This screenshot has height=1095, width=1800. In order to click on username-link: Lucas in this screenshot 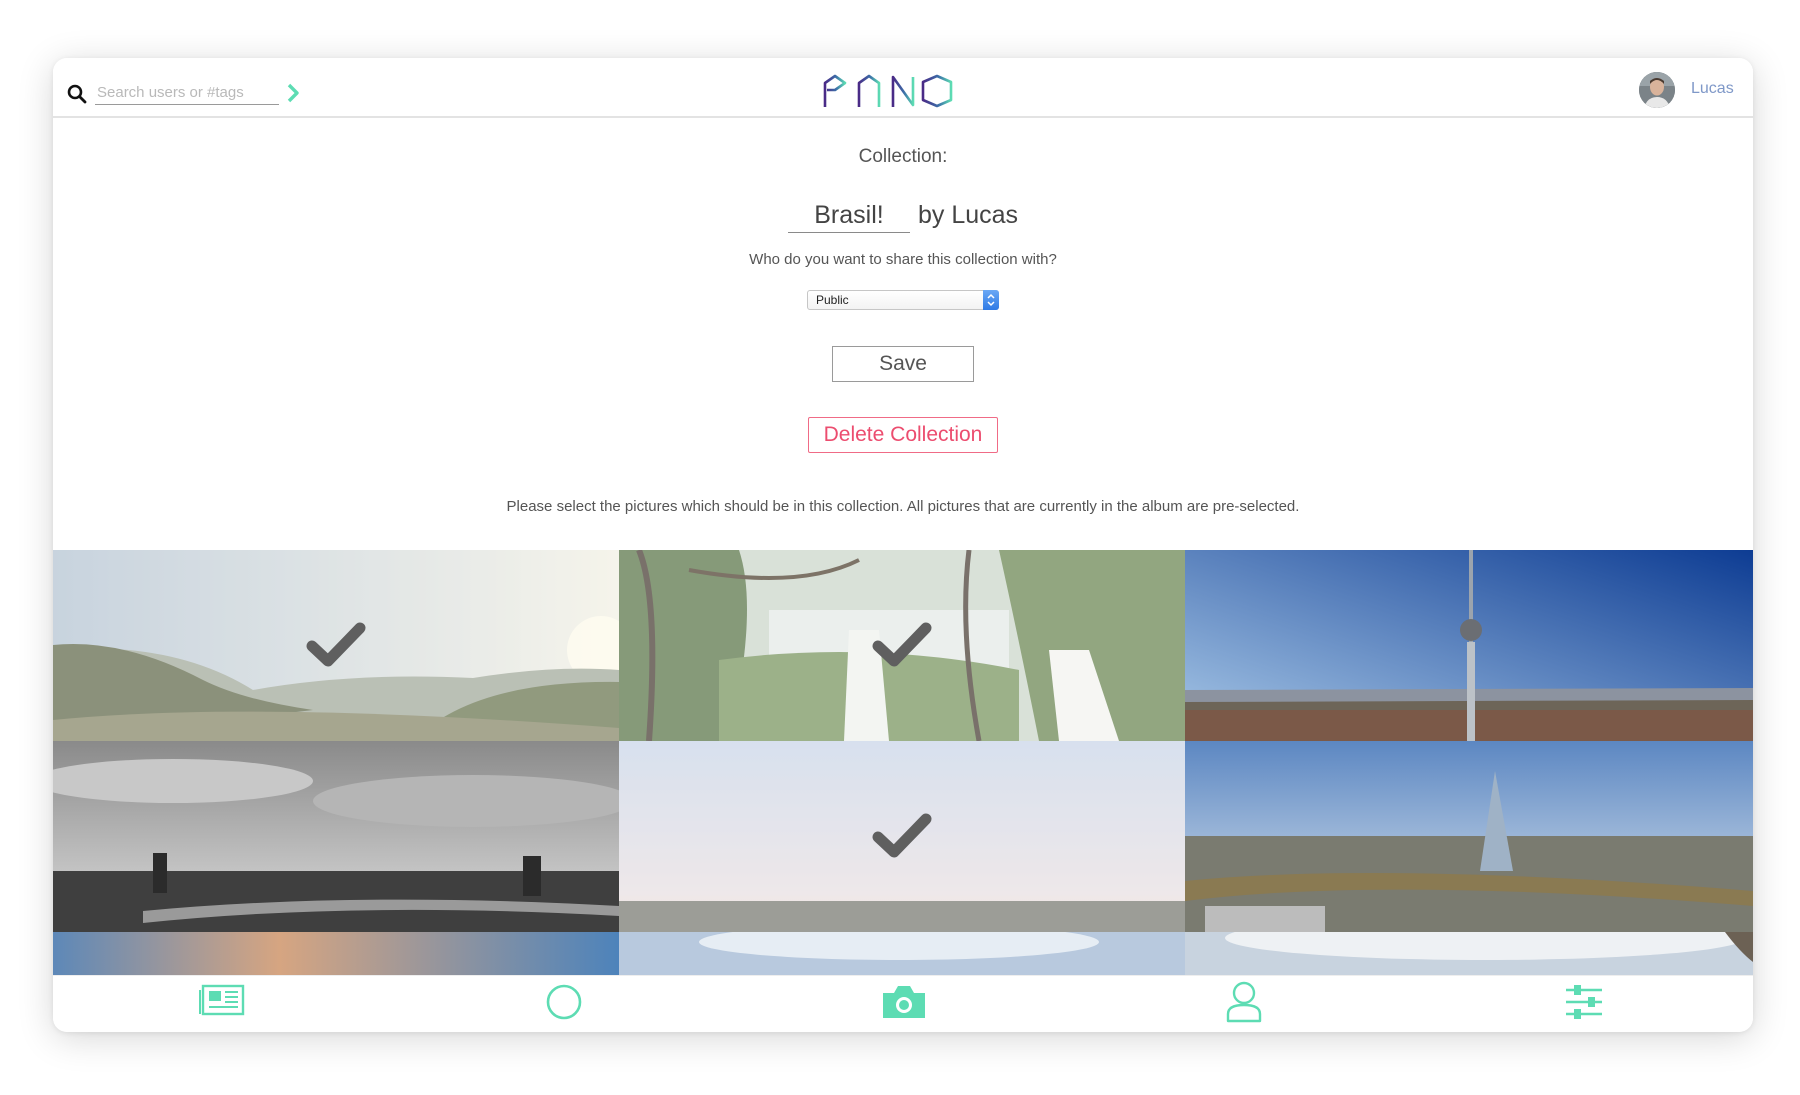, I will do `click(1712, 89)`.